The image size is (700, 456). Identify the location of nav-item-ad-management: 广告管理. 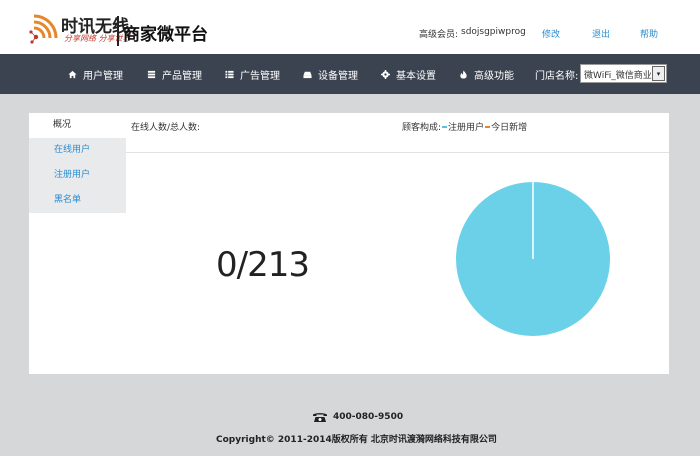
(252, 74).